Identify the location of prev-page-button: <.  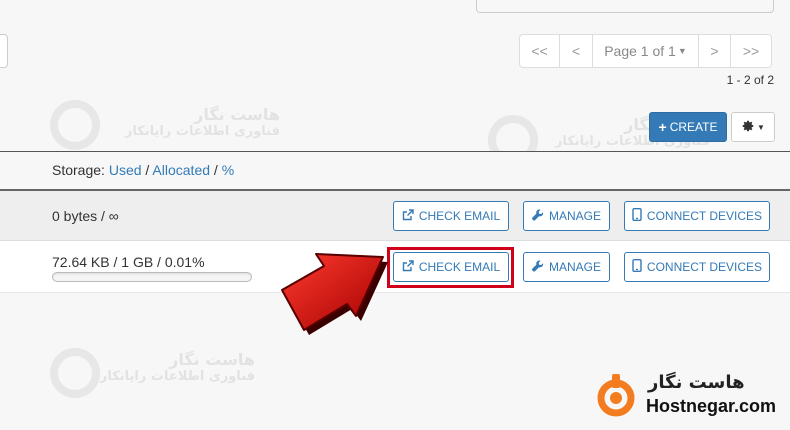
(576, 51).